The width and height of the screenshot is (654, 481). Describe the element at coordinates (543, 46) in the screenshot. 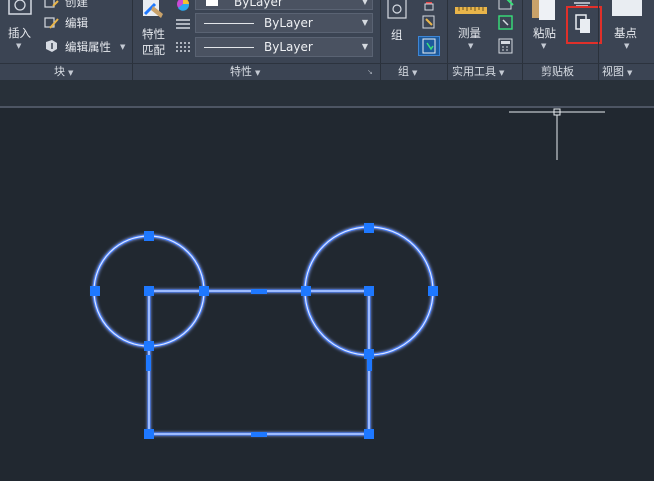

I see `paste-dropdown-arrow: ▼` at that location.